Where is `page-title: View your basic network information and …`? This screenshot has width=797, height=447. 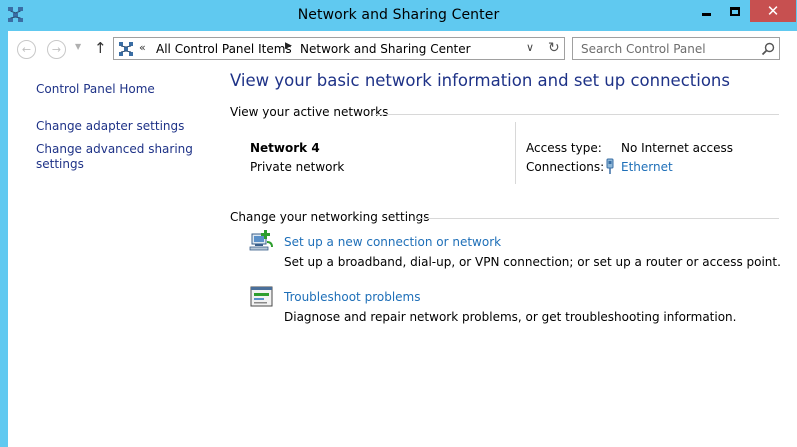 page-title: View your basic network information and … is located at coordinates (480, 80).